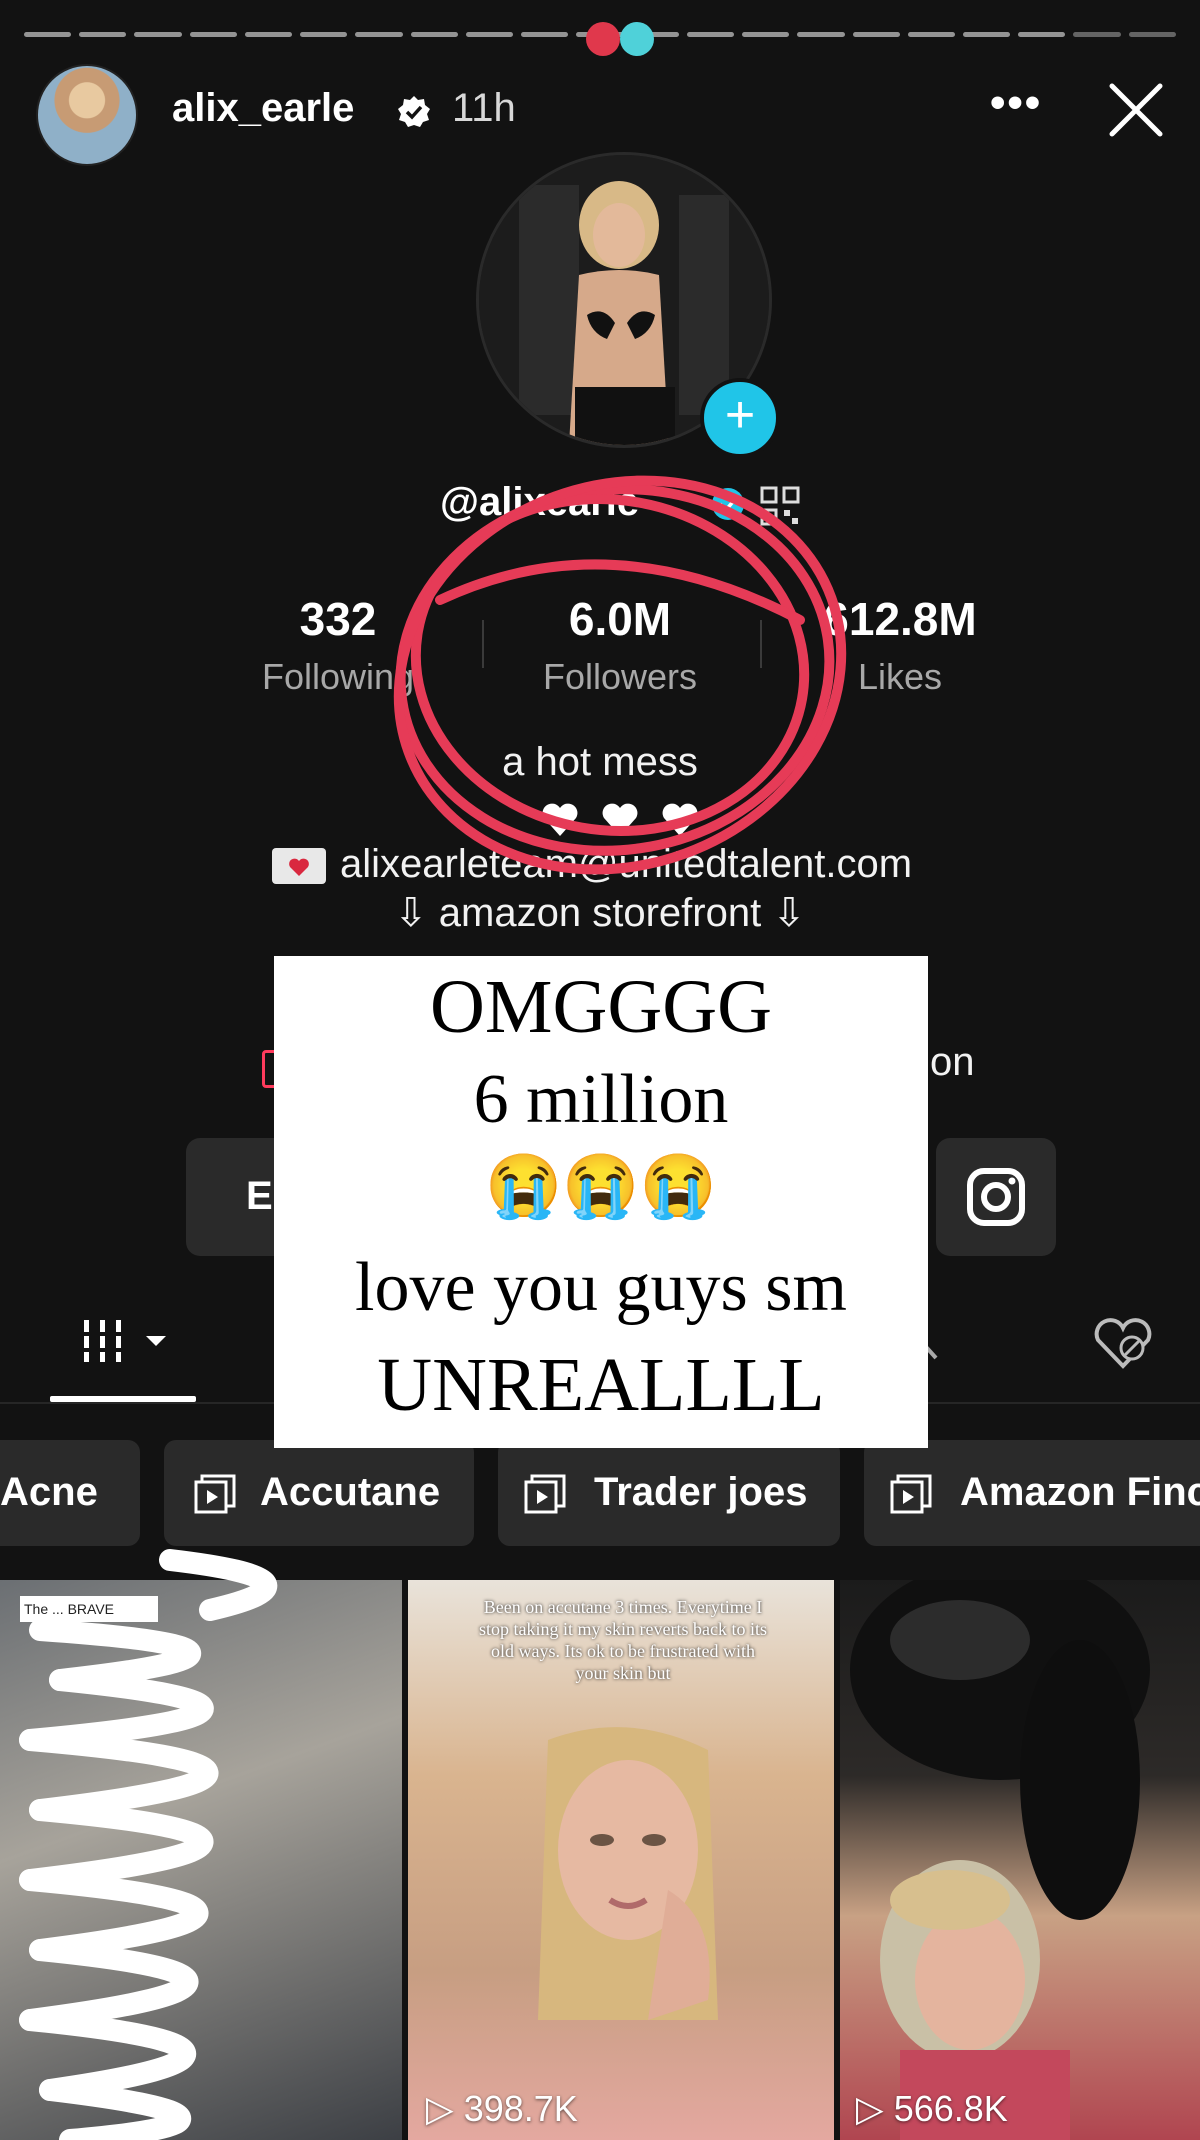  Describe the element at coordinates (740, 418) in the screenshot. I see `follow-add-button: +` at that location.